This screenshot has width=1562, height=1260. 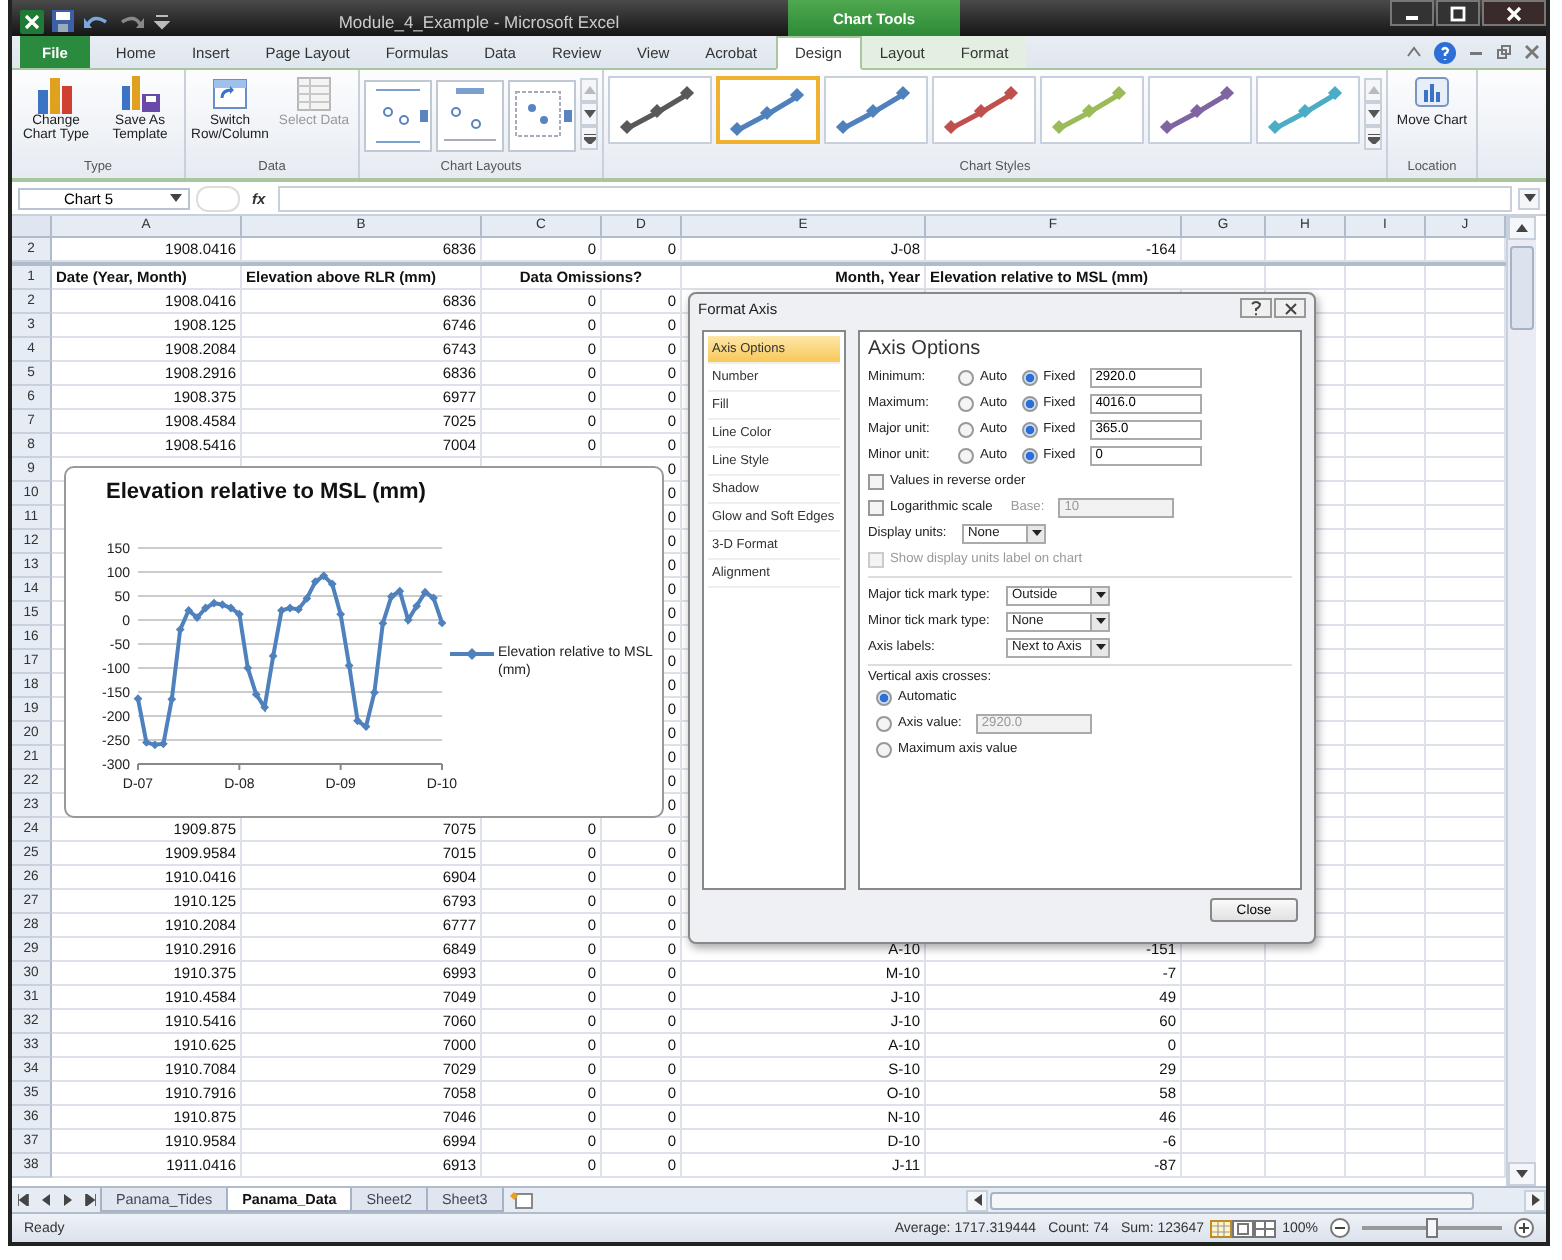 What do you see at coordinates (230, 94) in the screenshot?
I see `table-switch-icon` at bounding box center [230, 94].